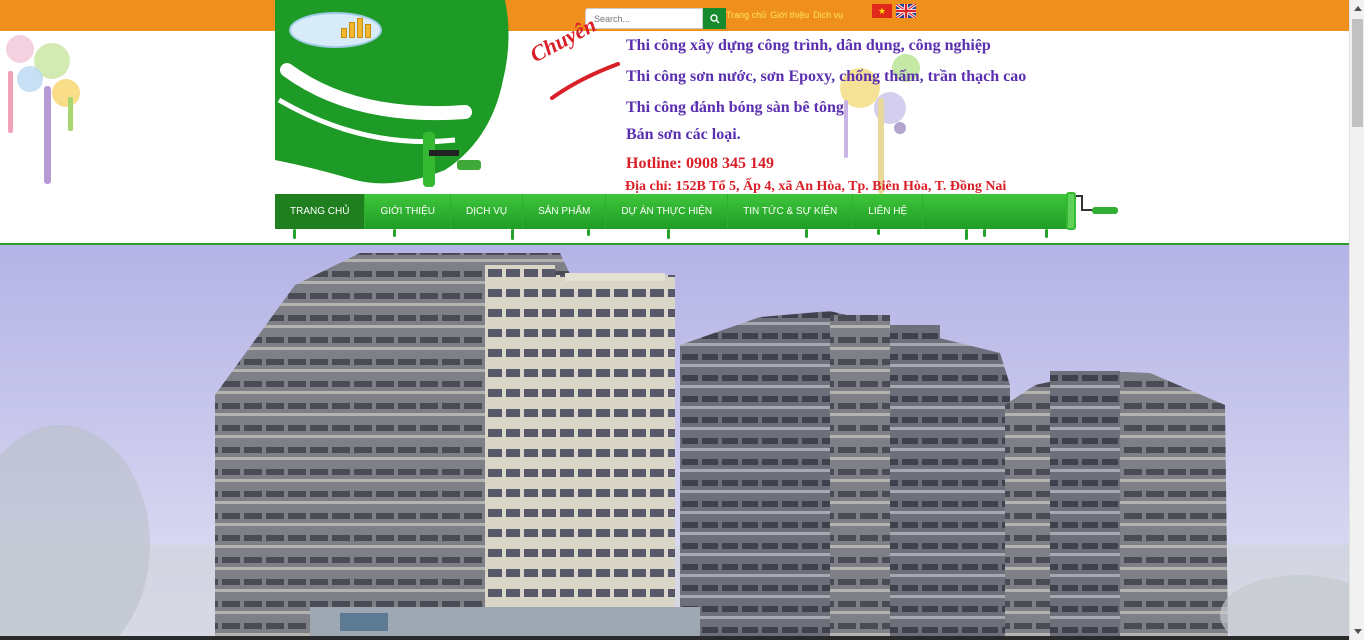  I want to click on nav-item-services: Dịch vụ, so click(487, 211).